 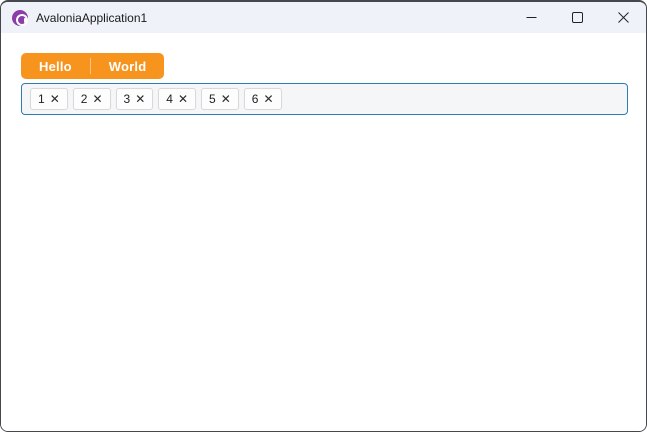 I want to click on tab-world: World, so click(x=128, y=66).